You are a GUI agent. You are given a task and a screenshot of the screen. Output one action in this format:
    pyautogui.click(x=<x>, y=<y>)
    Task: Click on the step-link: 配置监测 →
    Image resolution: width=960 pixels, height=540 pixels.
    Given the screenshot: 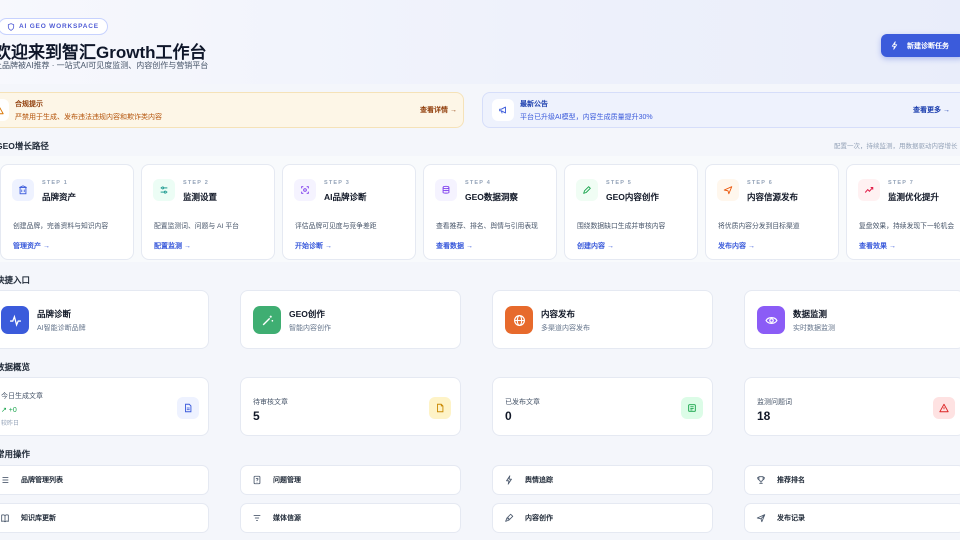 What is the action you would take?
    pyautogui.click(x=172, y=246)
    